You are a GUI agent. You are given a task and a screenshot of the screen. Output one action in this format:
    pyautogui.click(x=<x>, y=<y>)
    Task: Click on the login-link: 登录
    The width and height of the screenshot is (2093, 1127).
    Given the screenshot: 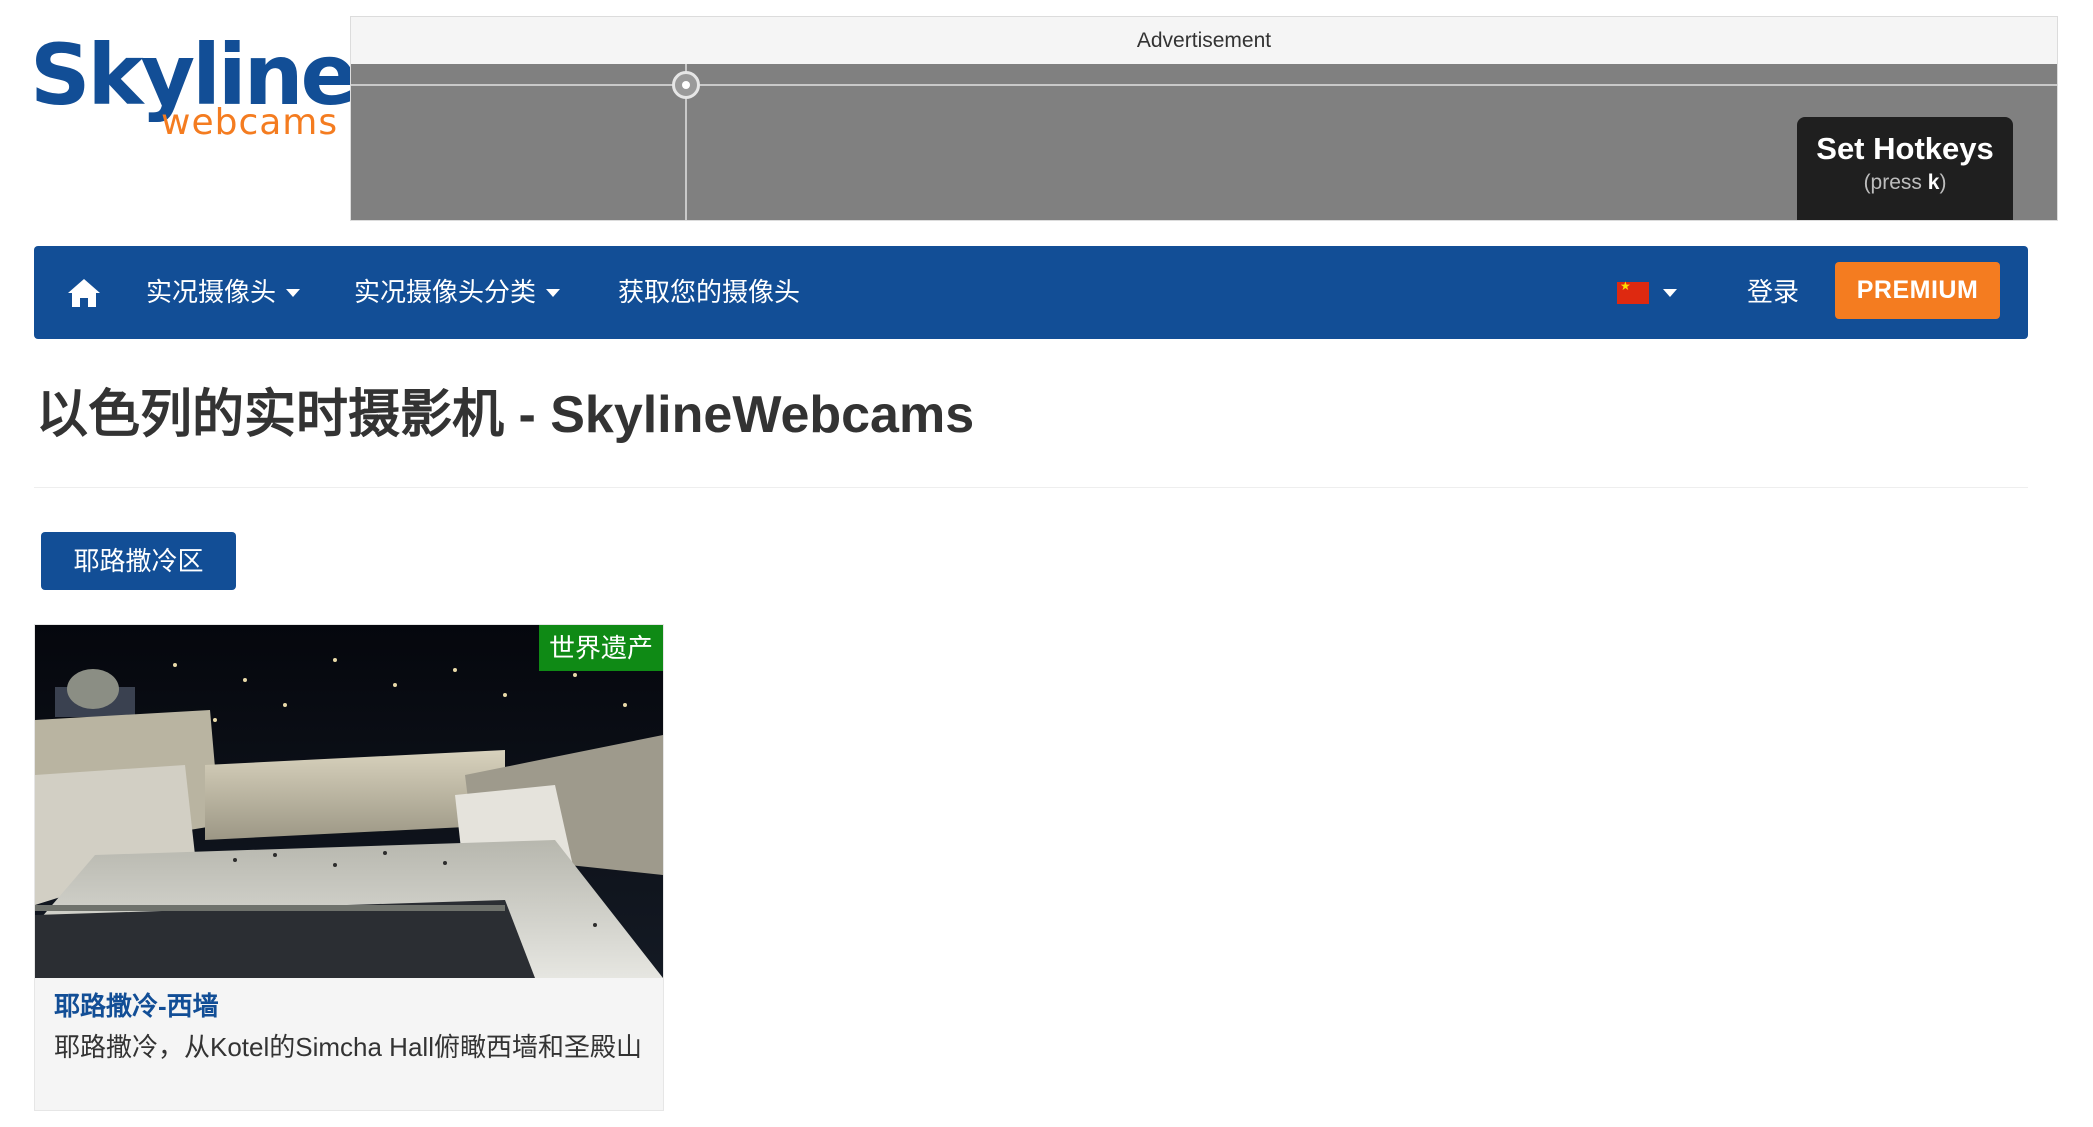 What is the action you would take?
    pyautogui.click(x=1773, y=292)
    